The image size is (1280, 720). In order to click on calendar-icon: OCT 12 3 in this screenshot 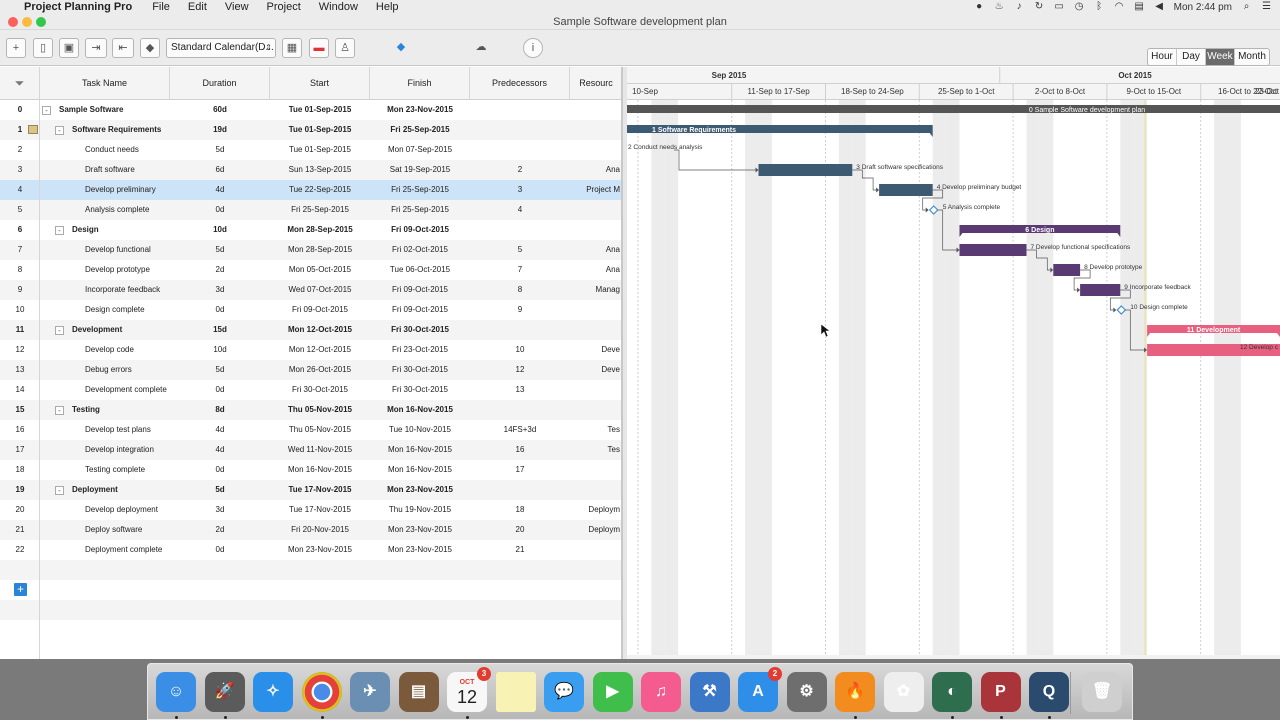, I will do `click(469, 689)`.